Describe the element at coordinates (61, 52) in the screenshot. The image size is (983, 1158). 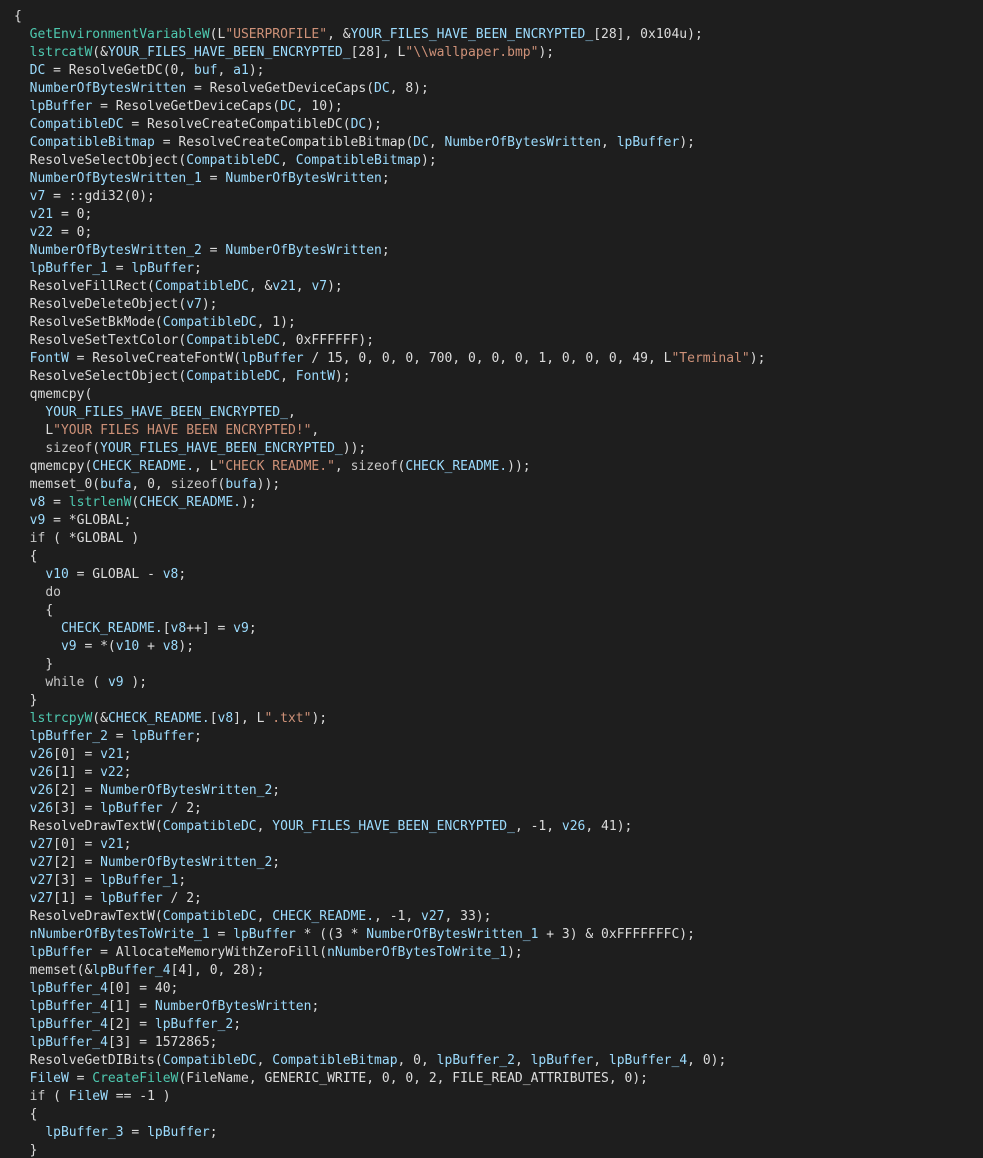
I see `code-token: lstrcatW` at that location.